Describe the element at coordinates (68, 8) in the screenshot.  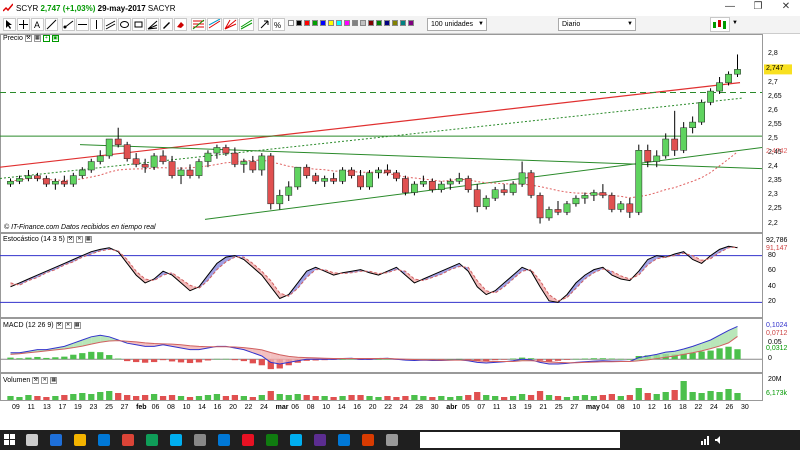
I see `price-change-label: 2,747 (+1,03%)` at that location.